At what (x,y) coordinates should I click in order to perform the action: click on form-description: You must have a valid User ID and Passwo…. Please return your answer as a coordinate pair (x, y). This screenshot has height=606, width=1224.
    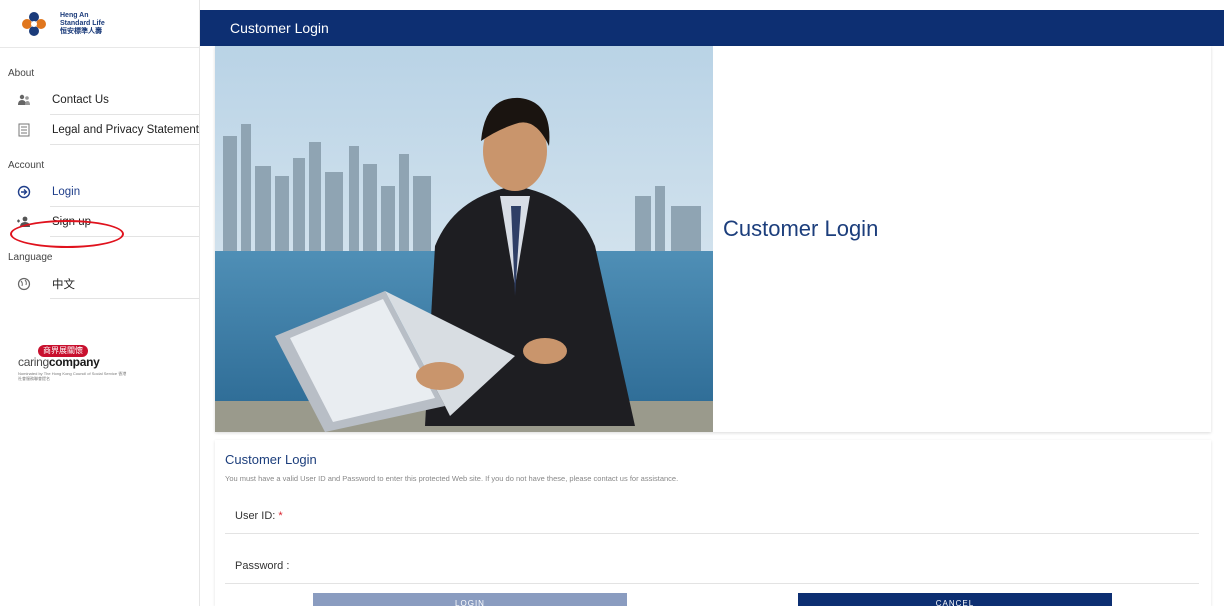
    Looking at the image, I should click on (452, 478).